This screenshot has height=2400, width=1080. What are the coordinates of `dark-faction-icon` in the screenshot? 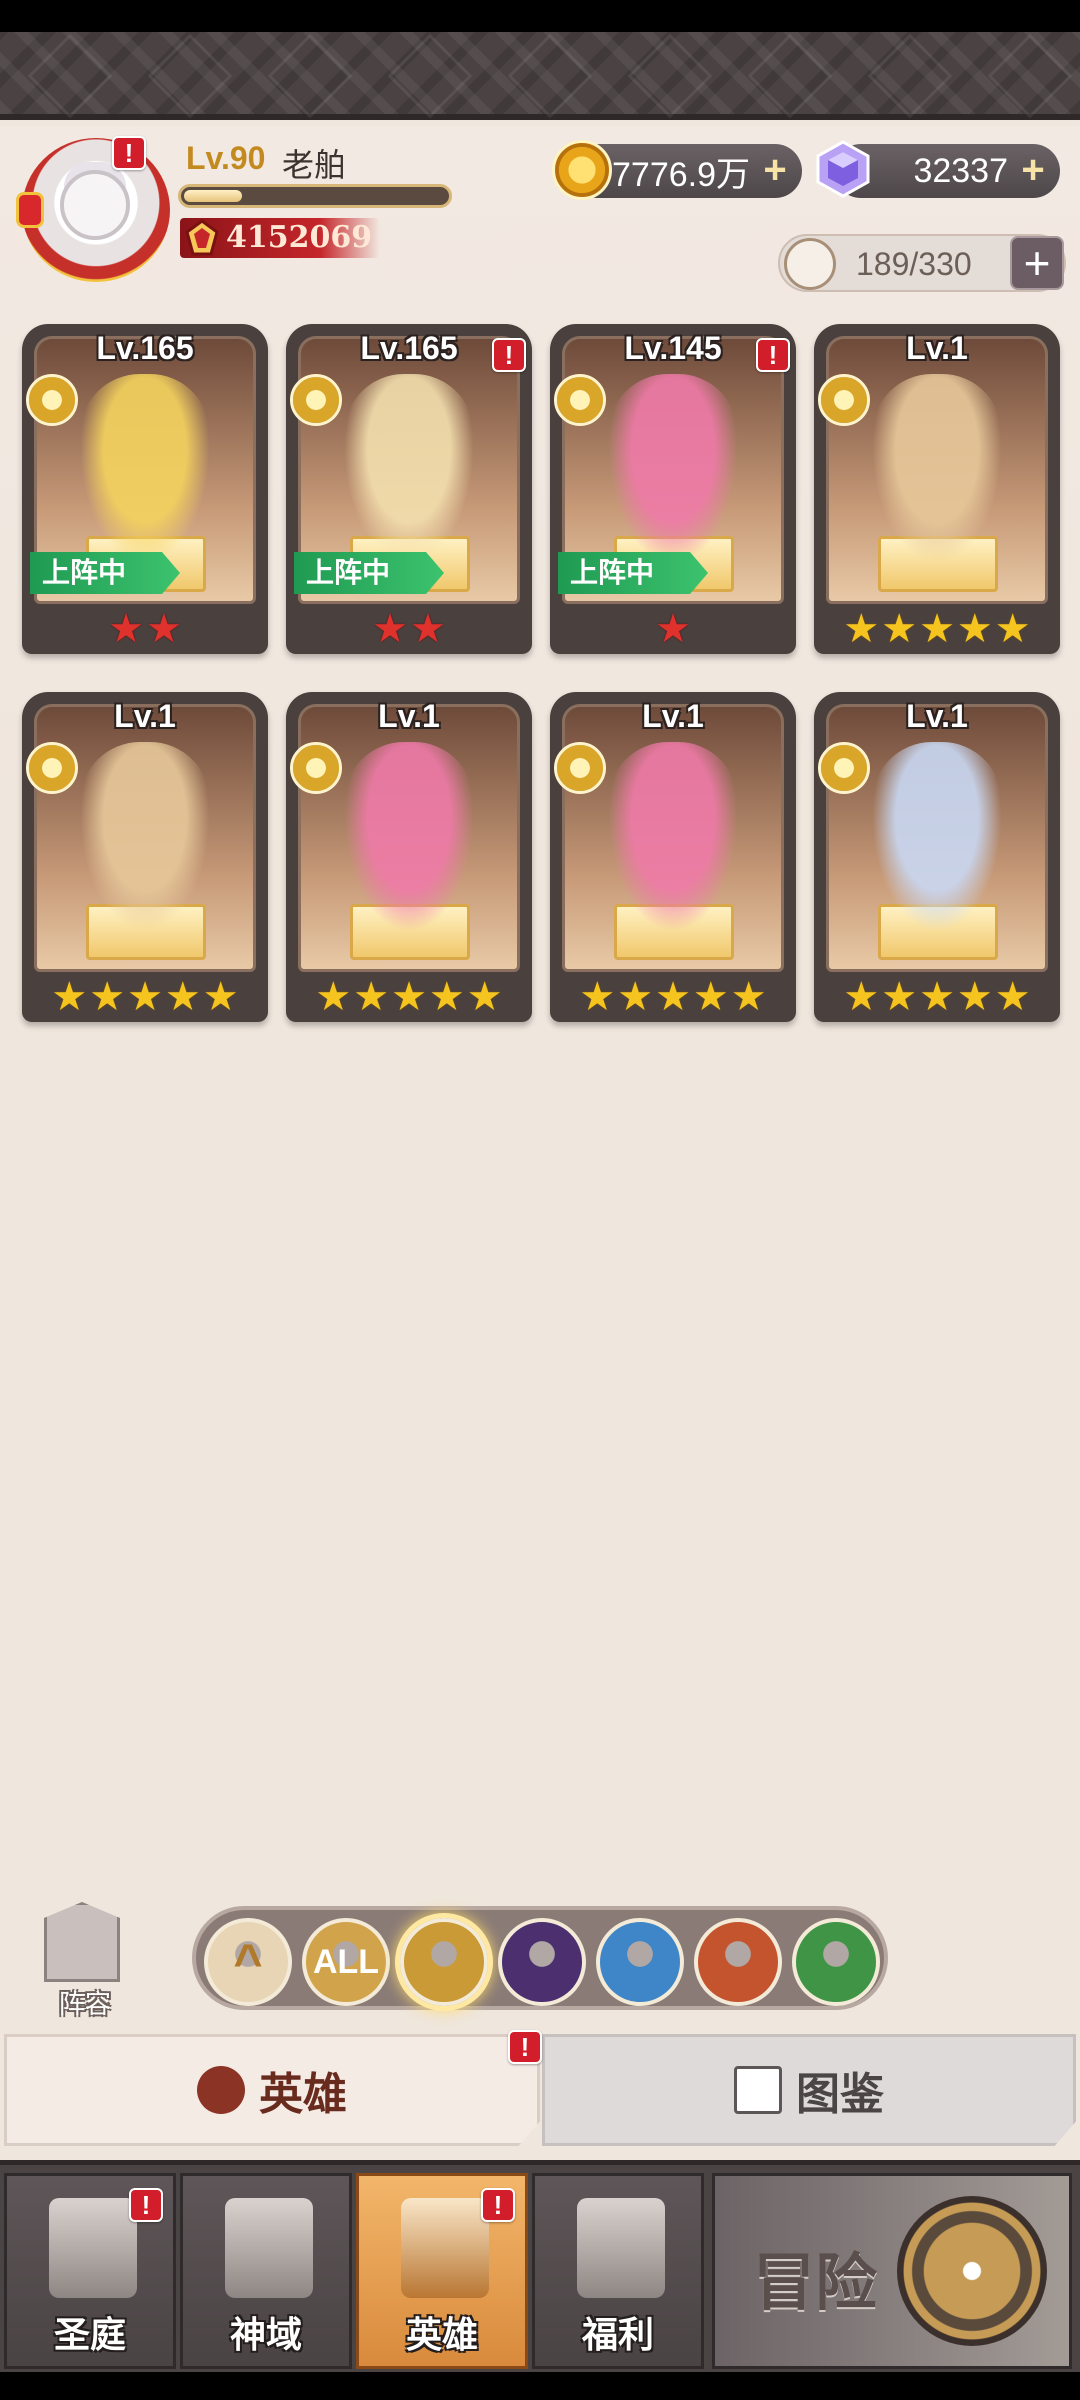 It's located at (542, 1962).